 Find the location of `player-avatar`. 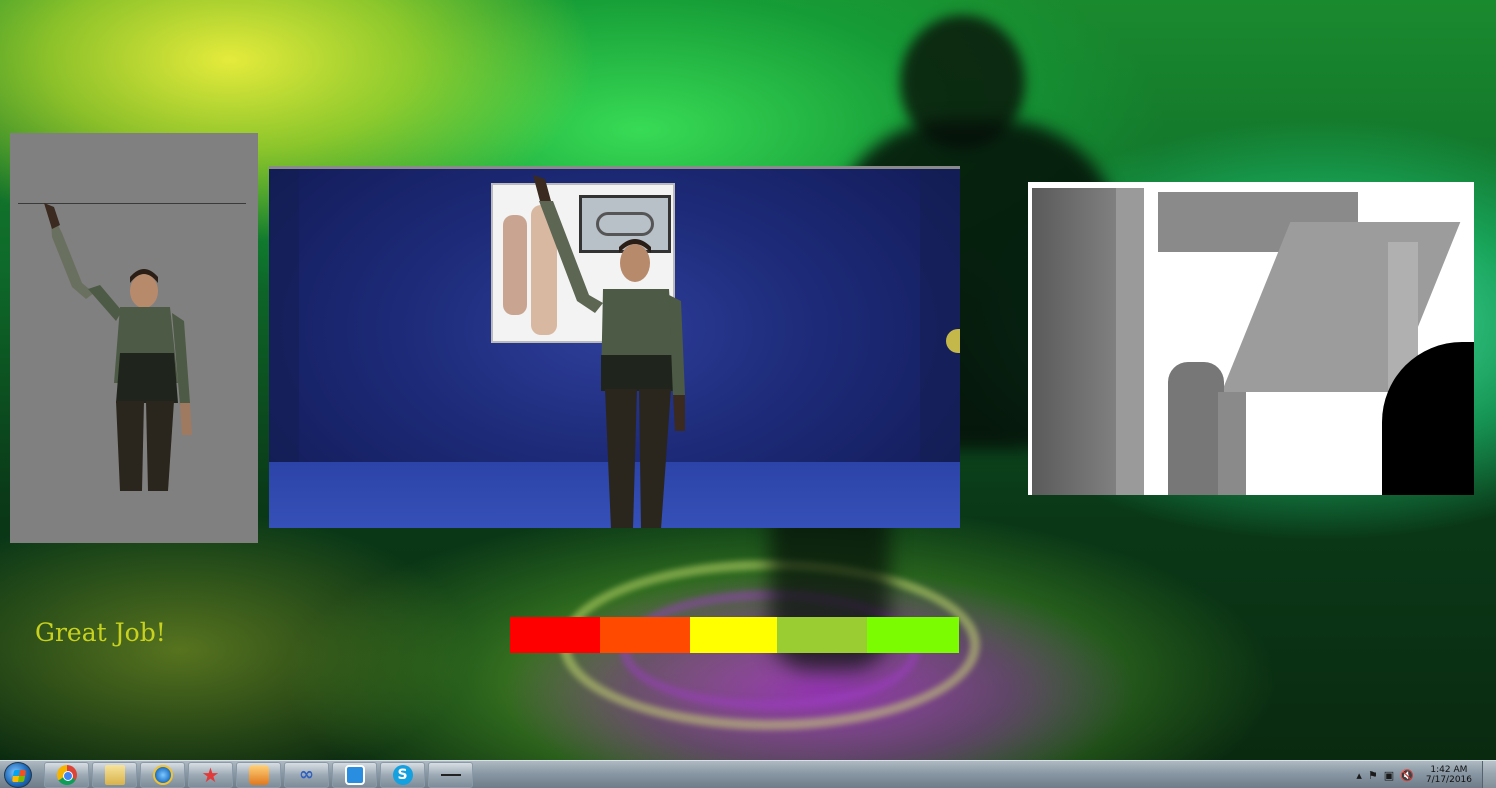

player-avatar is located at coordinates (614, 351).